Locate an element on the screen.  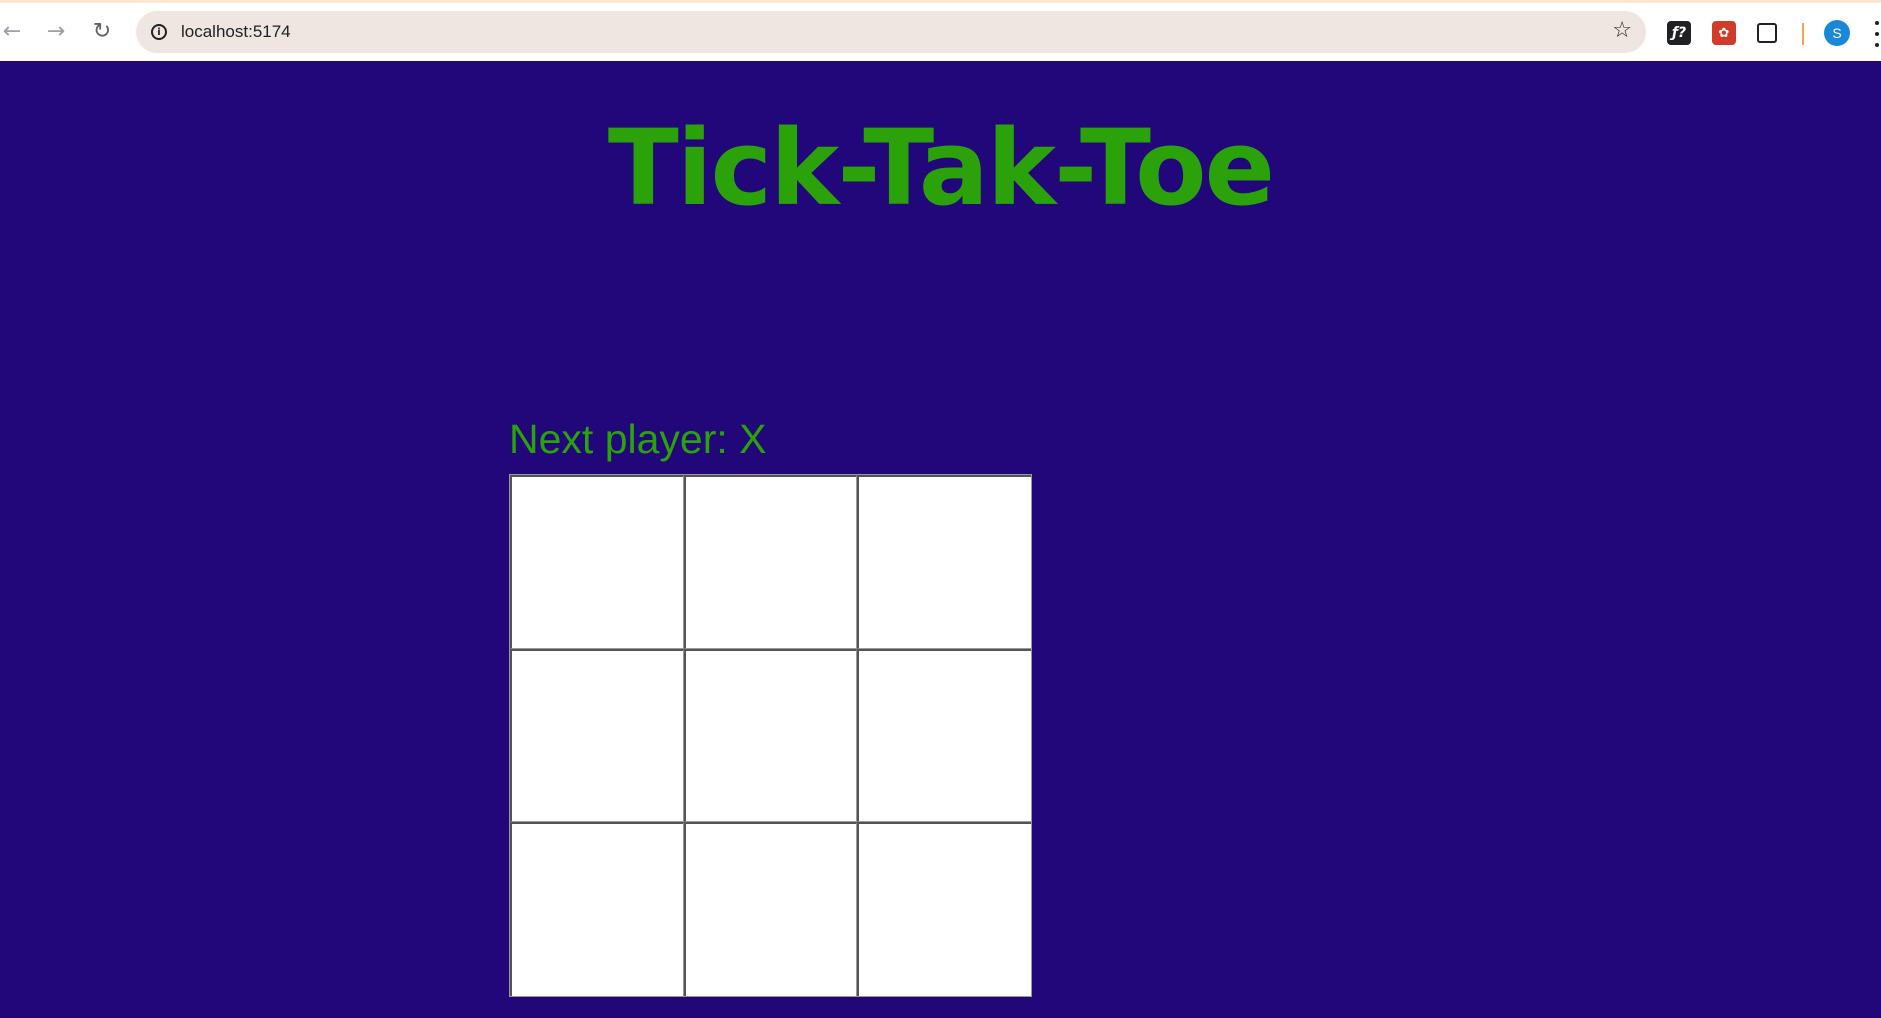
arrow-right-icon: → is located at coordinates (56, 31).